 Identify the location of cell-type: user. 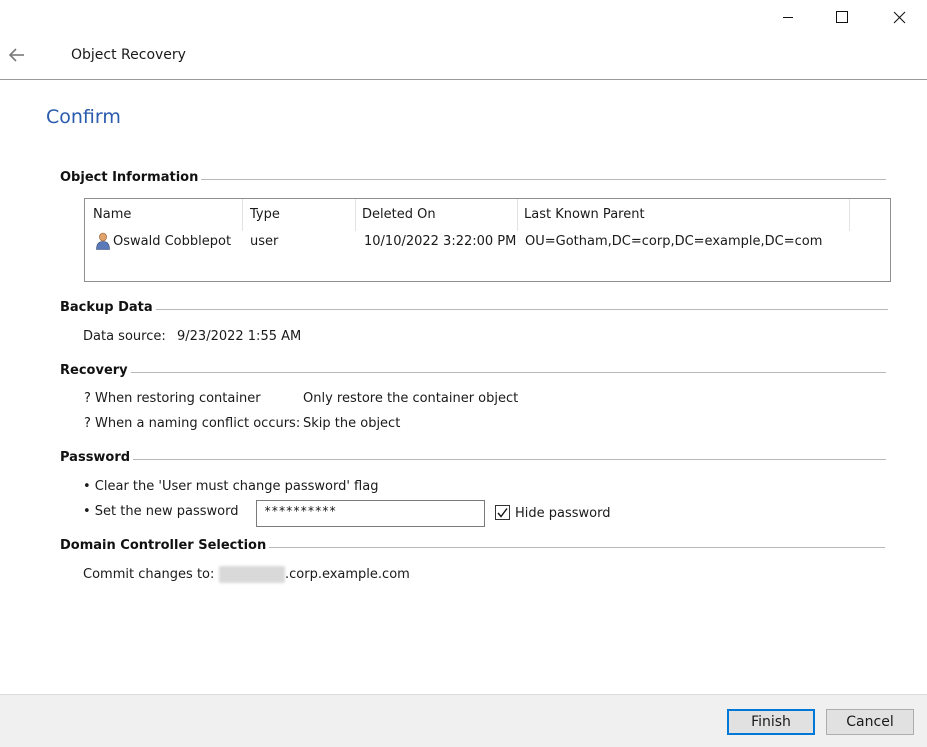
(264, 241).